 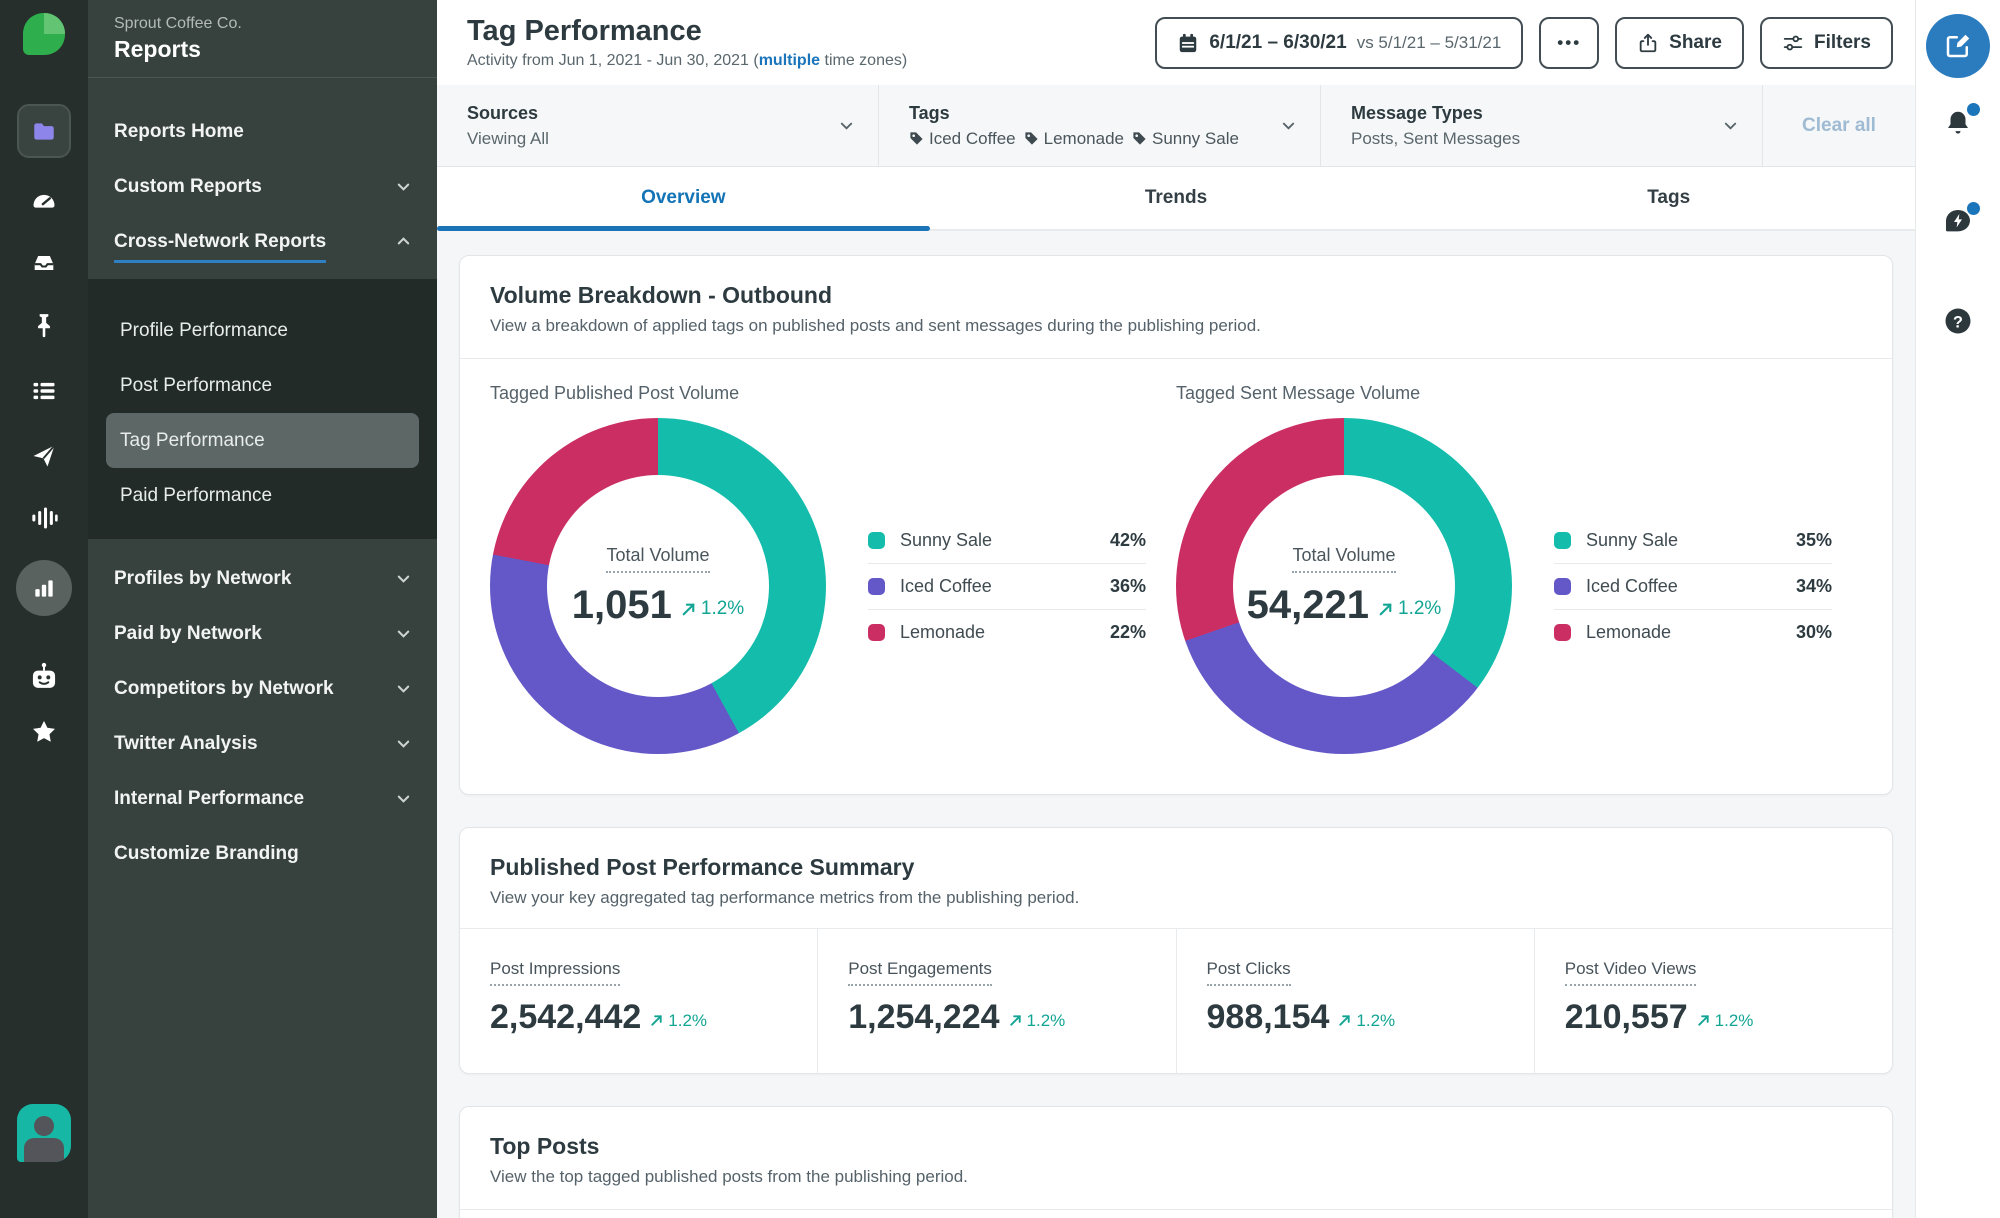 I want to click on multiple-timezones-link: multiple, so click(x=789, y=60).